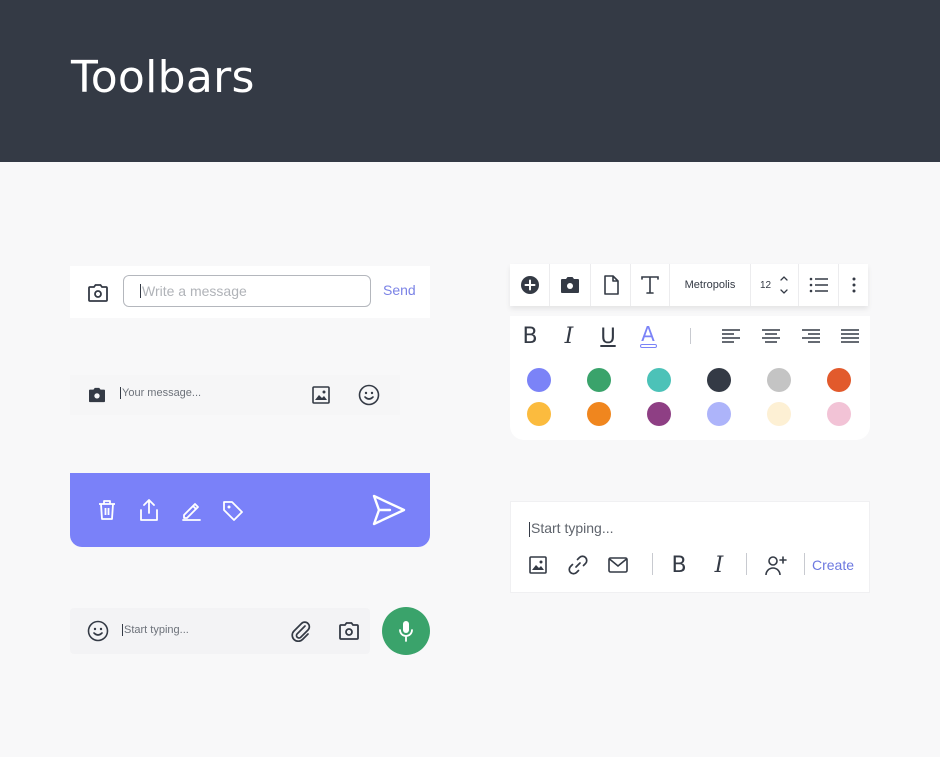 The image size is (940, 757). Describe the element at coordinates (107, 510) in the screenshot. I see `trash-icon` at that location.